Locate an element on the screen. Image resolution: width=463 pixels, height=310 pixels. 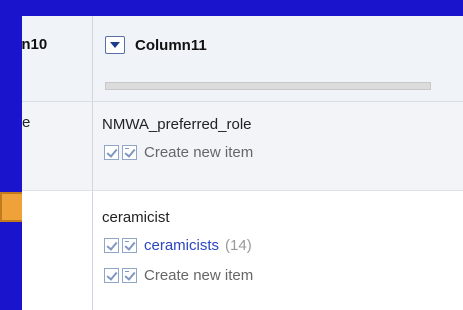
column10-label: mn10 is located at coordinates (35, 44).